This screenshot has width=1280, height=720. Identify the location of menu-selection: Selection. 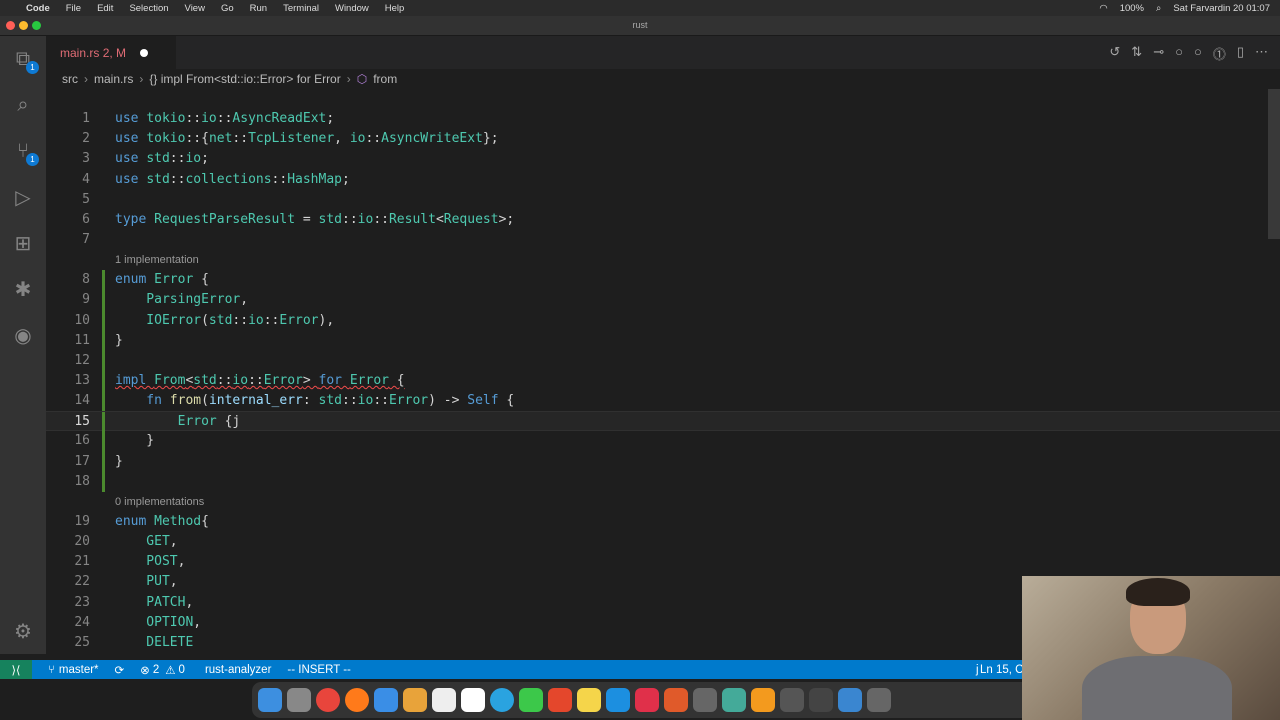
(148, 8).